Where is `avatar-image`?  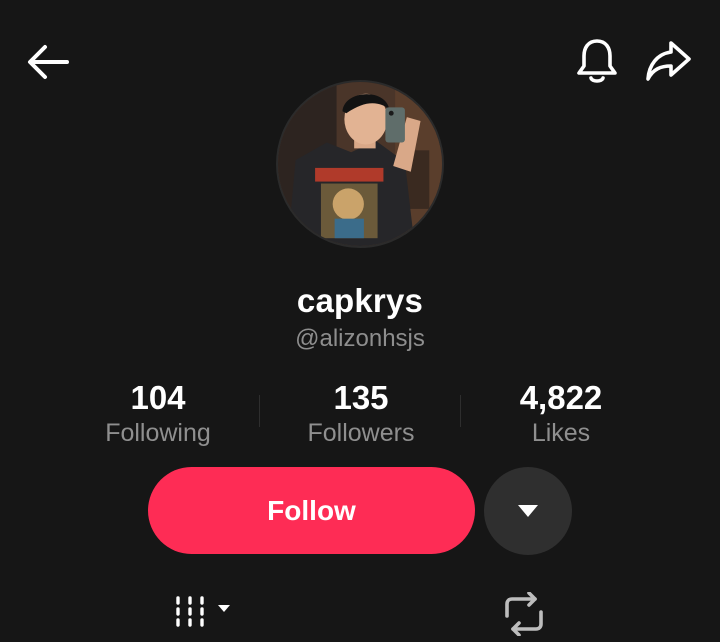
avatar-image is located at coordinates (360, 164).